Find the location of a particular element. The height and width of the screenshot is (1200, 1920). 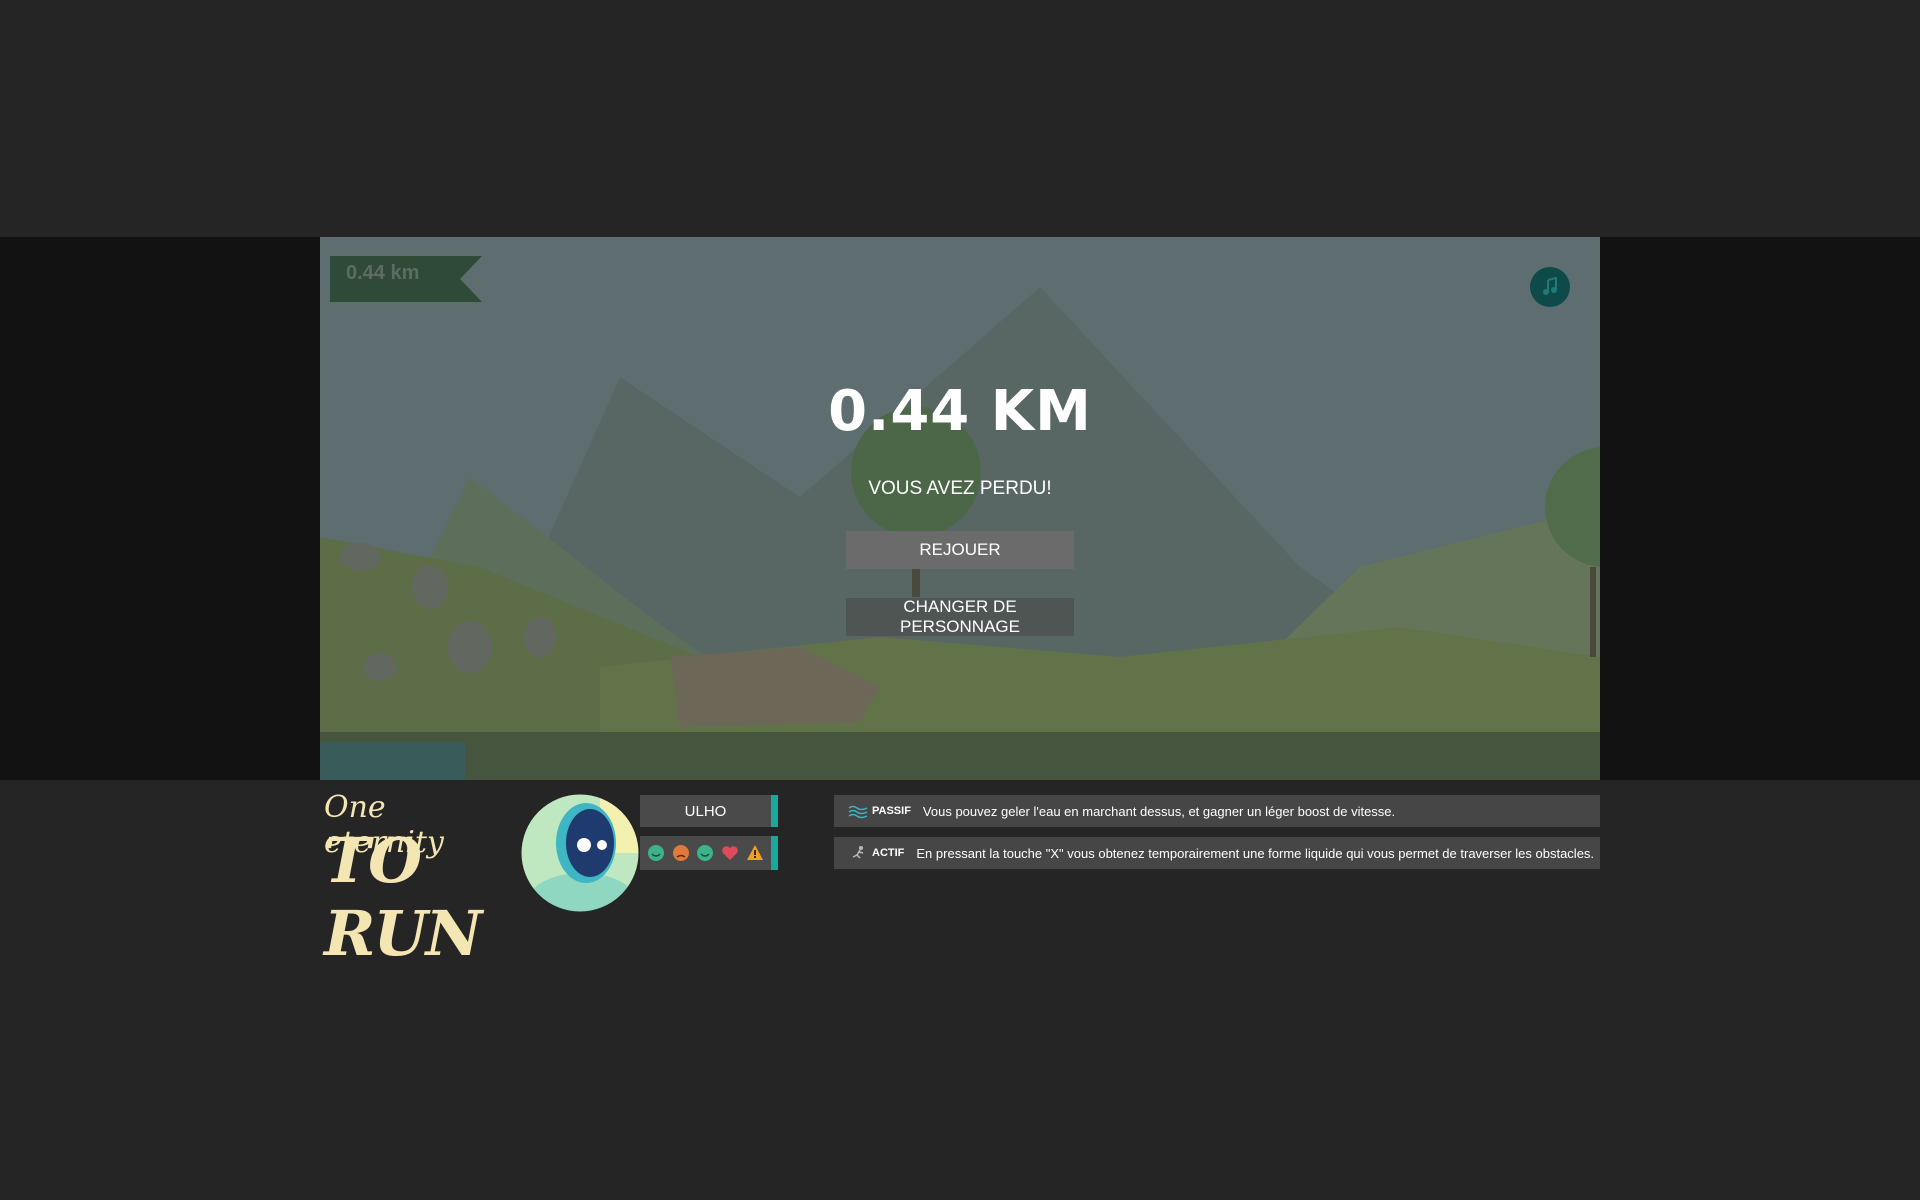

active-tag: ACTIF is located at coordinates (888, 853).